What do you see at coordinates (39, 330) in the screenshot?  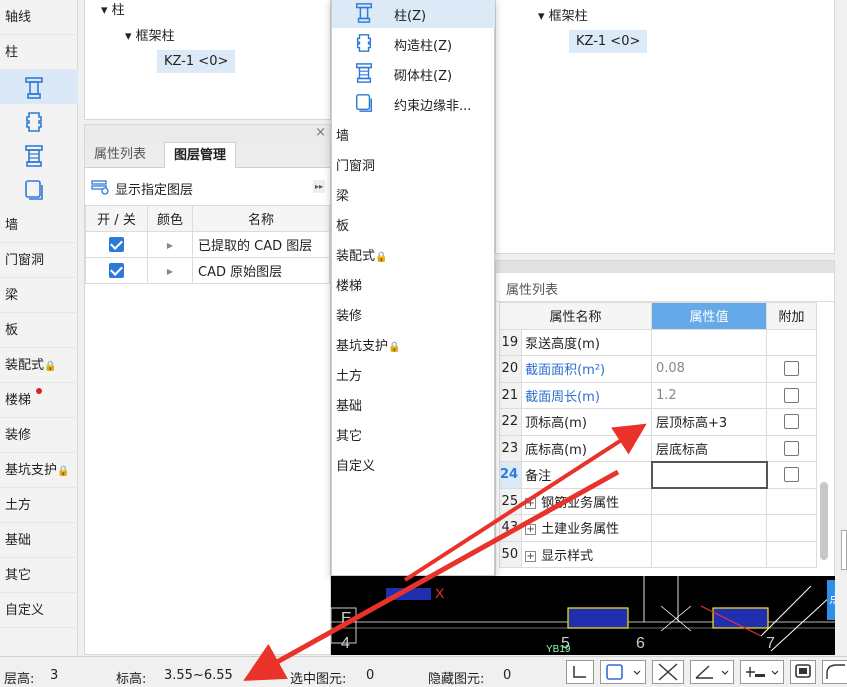 I see `nav-item-slab: 板` at bounding box center [39, 330].